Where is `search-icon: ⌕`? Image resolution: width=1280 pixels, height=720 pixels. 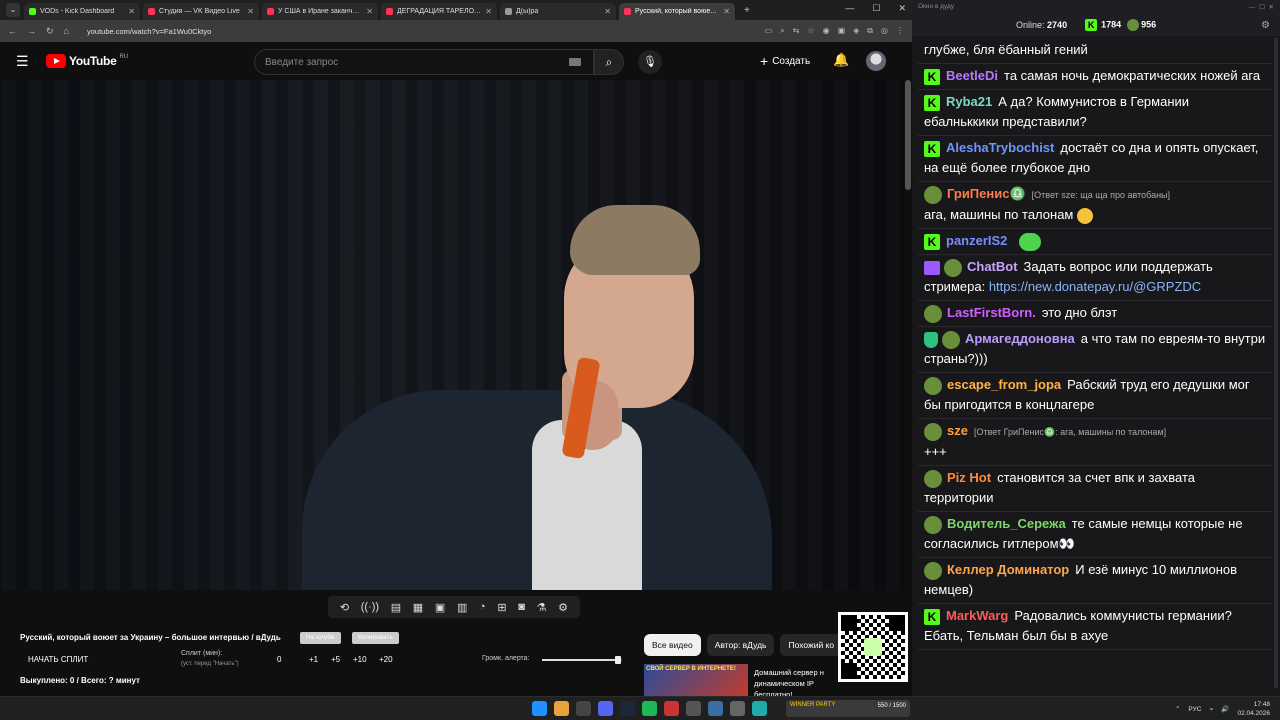 search-icon: ⌕ is located at coordinates (609, 62).